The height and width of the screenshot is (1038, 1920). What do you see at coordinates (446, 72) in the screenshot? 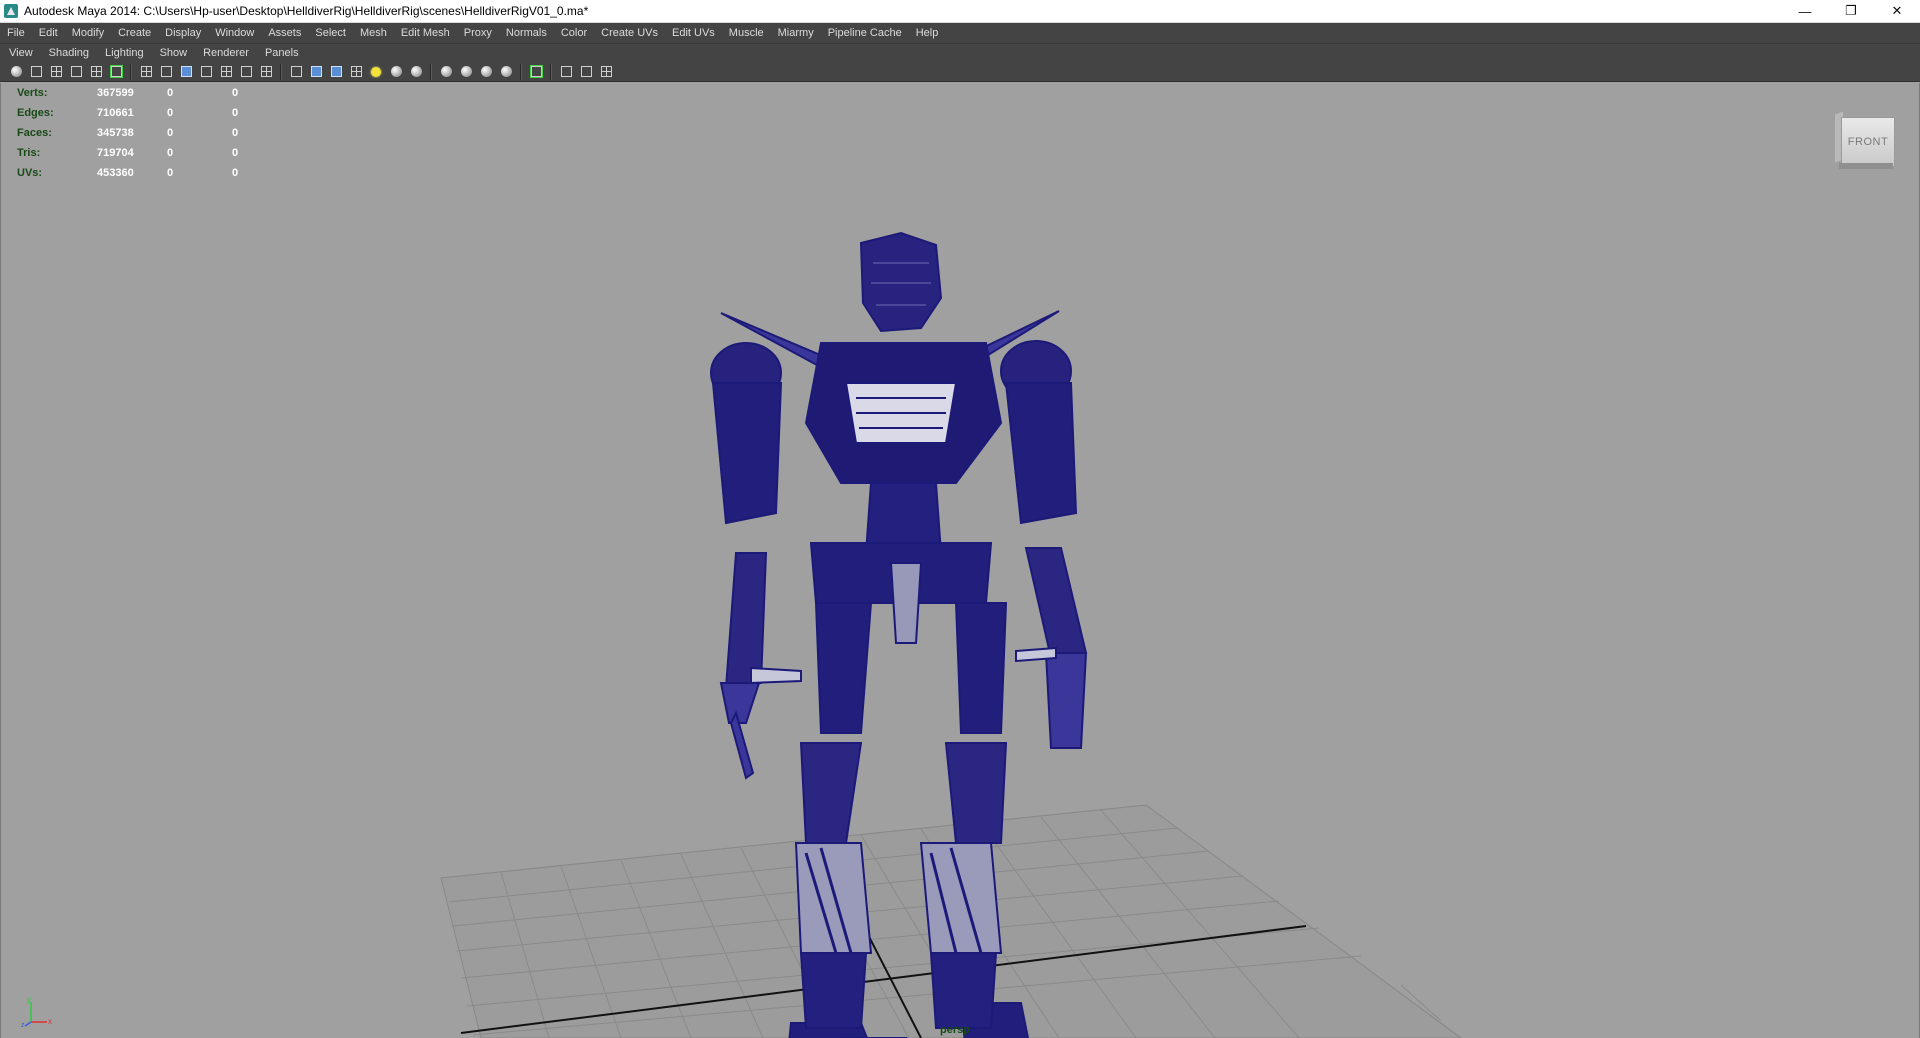
I see `ambient-occlusion-icon` at bounding box center [446, 72].